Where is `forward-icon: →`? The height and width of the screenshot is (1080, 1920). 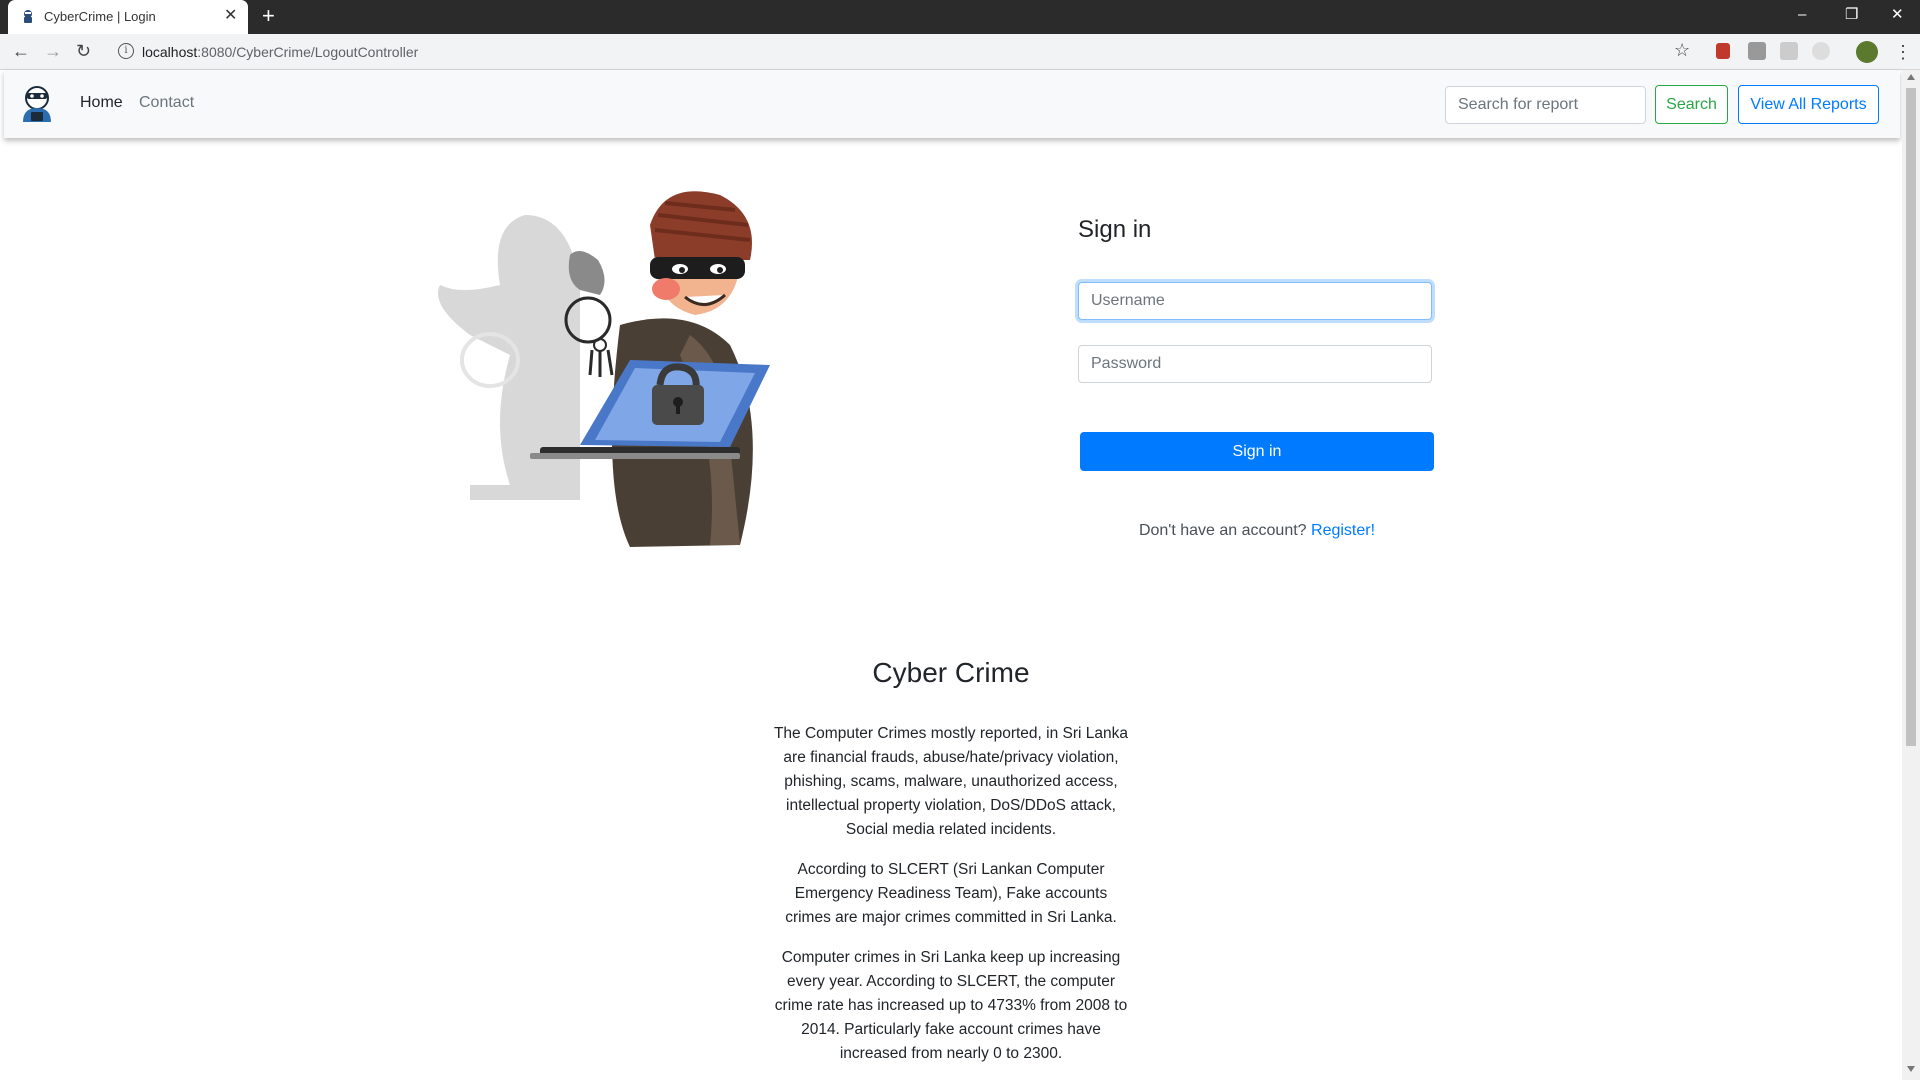 forward-icon: → is located at coordinates (53, 51).